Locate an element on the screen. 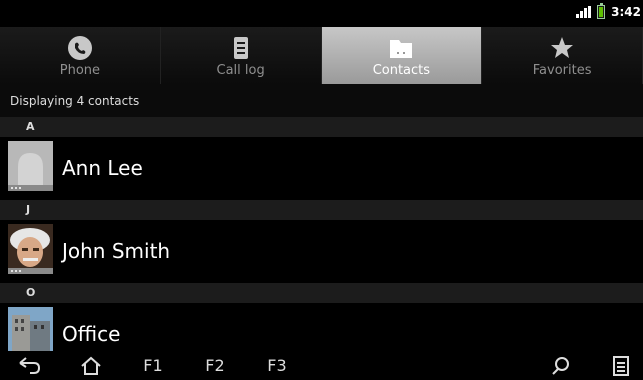 Image resolution: width=643 pixels, height=380 pixels. tab-label: Favorites is located at coordinates (562, 70).